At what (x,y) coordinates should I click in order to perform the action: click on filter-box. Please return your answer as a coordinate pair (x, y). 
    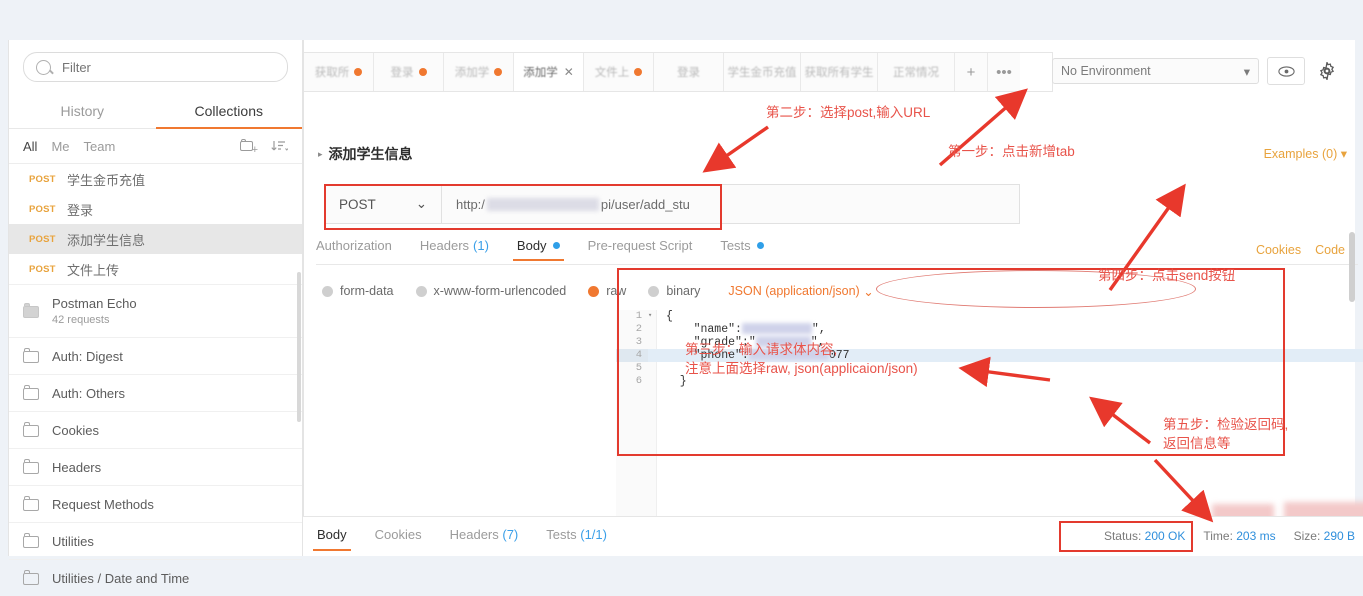
    Looking at the image, I should click on (155, 67).